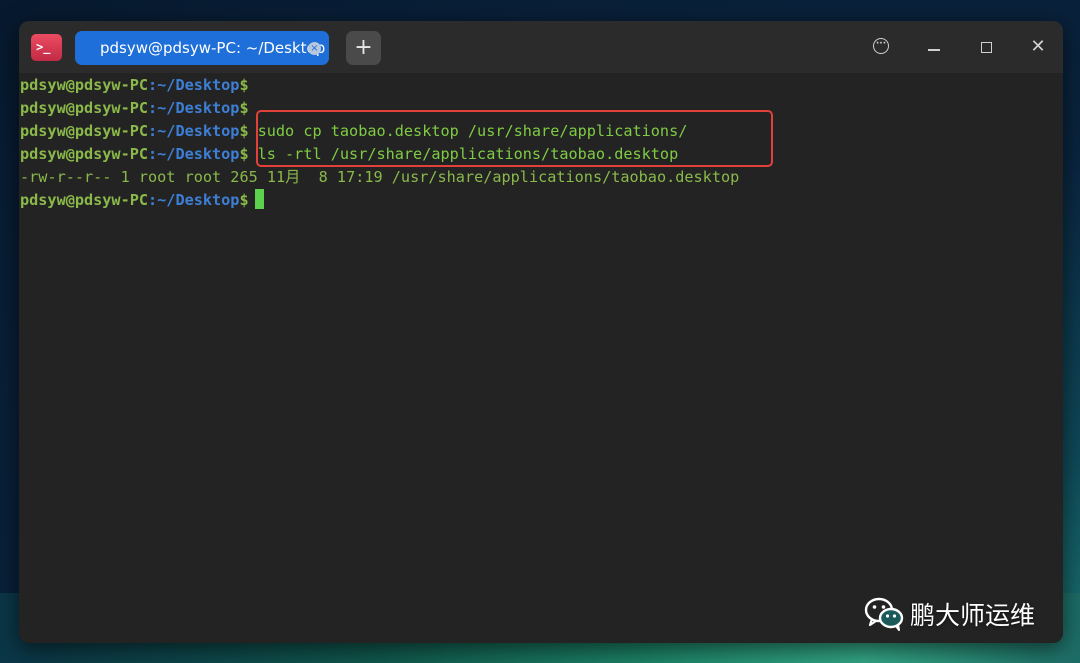  What do you see at coordinates (1038, 47) in the screenshot?
I see `close-icon: ✕` at bounding box center [1038, 47].